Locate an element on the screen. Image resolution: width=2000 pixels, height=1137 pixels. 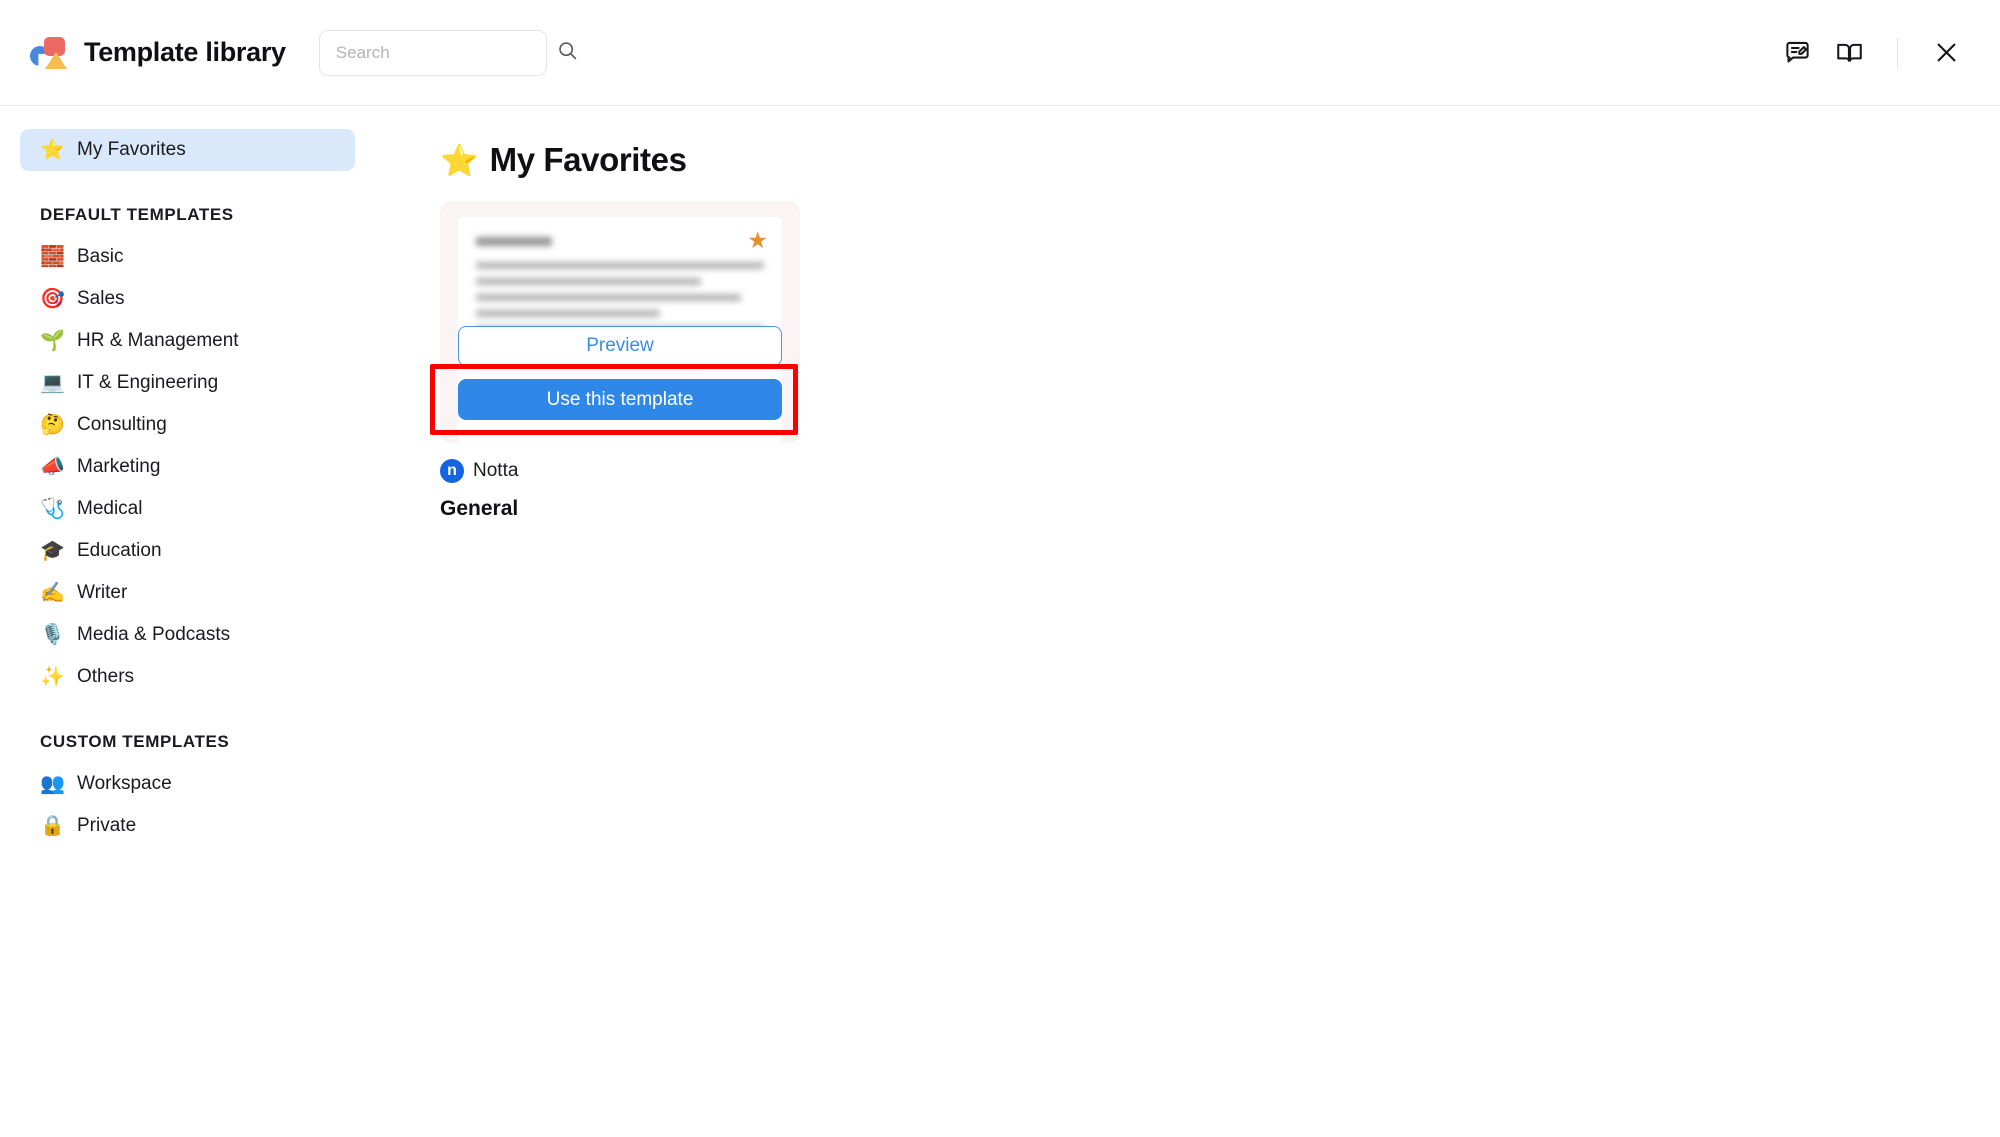
target-icon: 🎯 is located at coordinates (52, 299).